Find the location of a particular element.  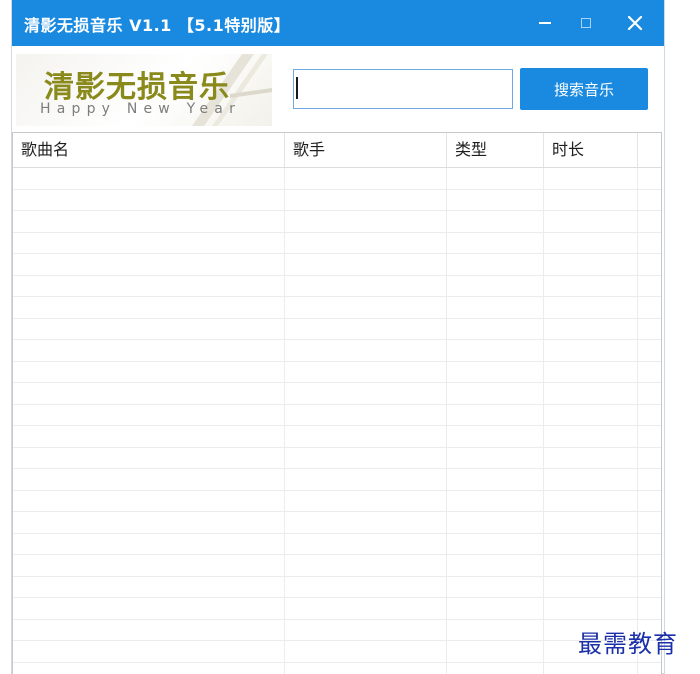

column-header-duration: 时长 is located at coordinates (591, 150).